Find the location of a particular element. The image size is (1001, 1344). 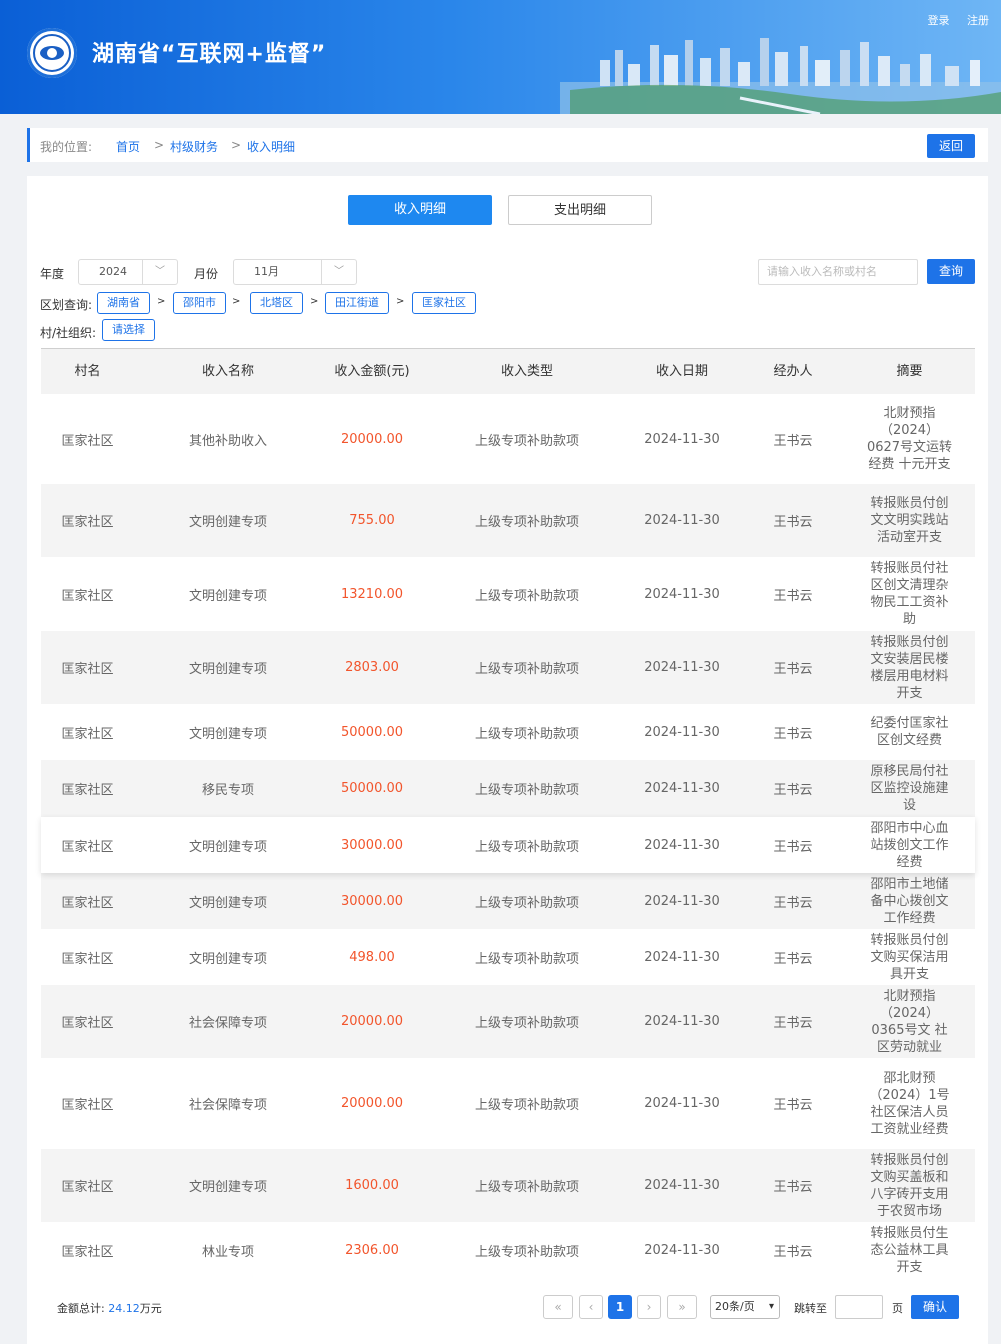

breadcrumb-village-finance: 村级财务 is located at coordinates (194, 146).